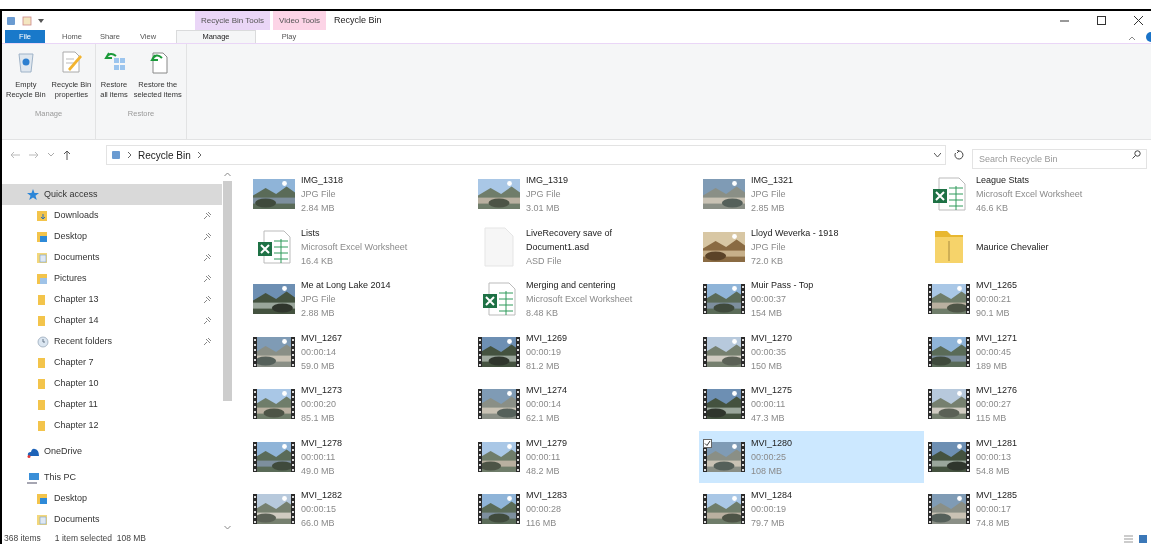  What do you see at coordinates (1036, 509) in the screenshot?
I see `file-tile: MVI_1285 00:00:17 74.8 MB` at bounding box center [1036, 509].